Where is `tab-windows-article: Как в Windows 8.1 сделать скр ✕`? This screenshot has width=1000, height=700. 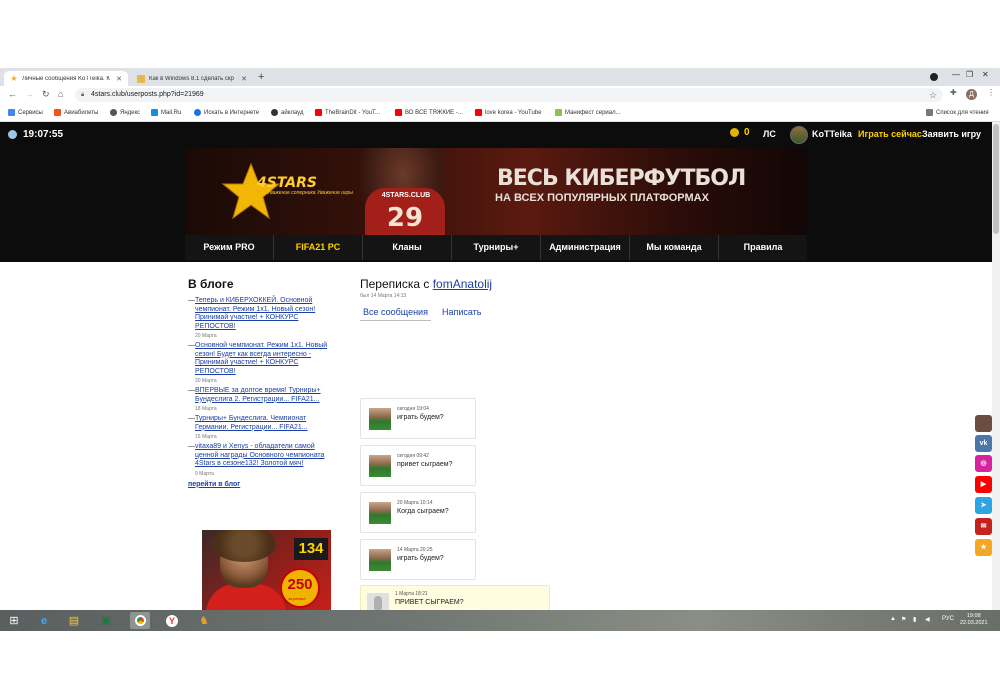 tab-windows-article: Как в Windows 8.1 сделать скр ✕ is located at coordinates (192, 78).